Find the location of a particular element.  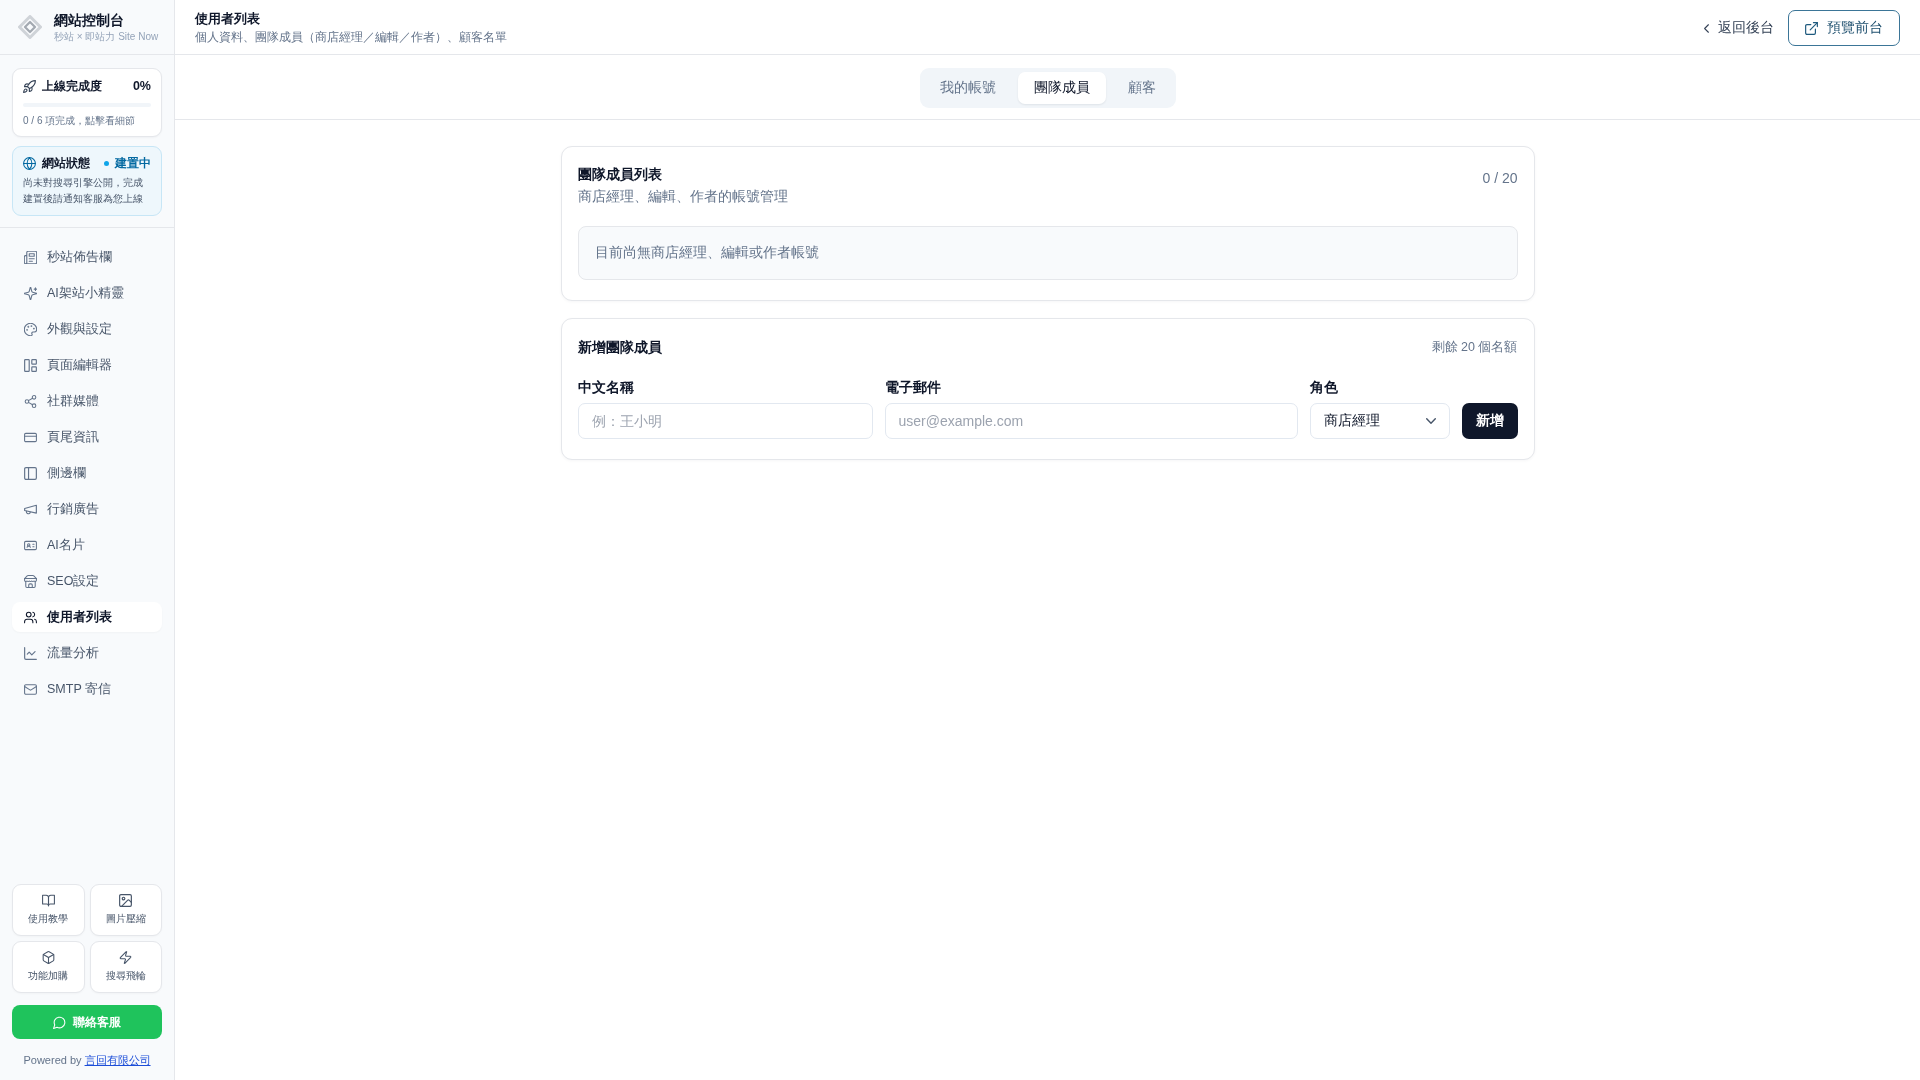

nav-item: AI架站小精靈 is located at coordinates (87, 293).